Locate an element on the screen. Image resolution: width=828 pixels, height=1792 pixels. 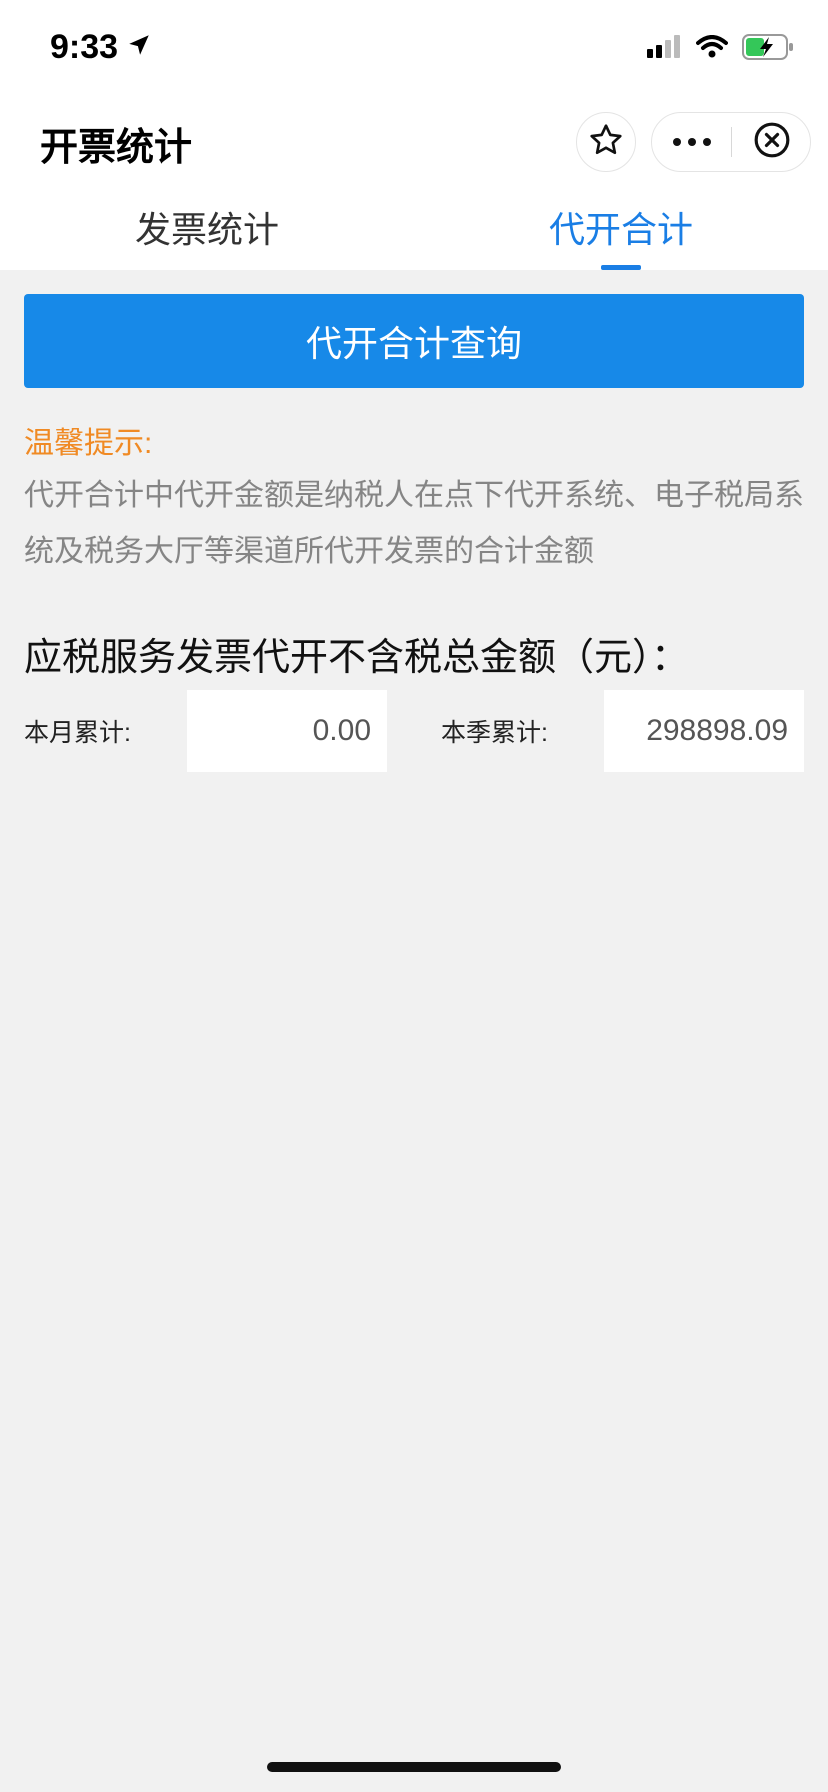
status-bar: 9:33 is located at coordinates (414, 48).